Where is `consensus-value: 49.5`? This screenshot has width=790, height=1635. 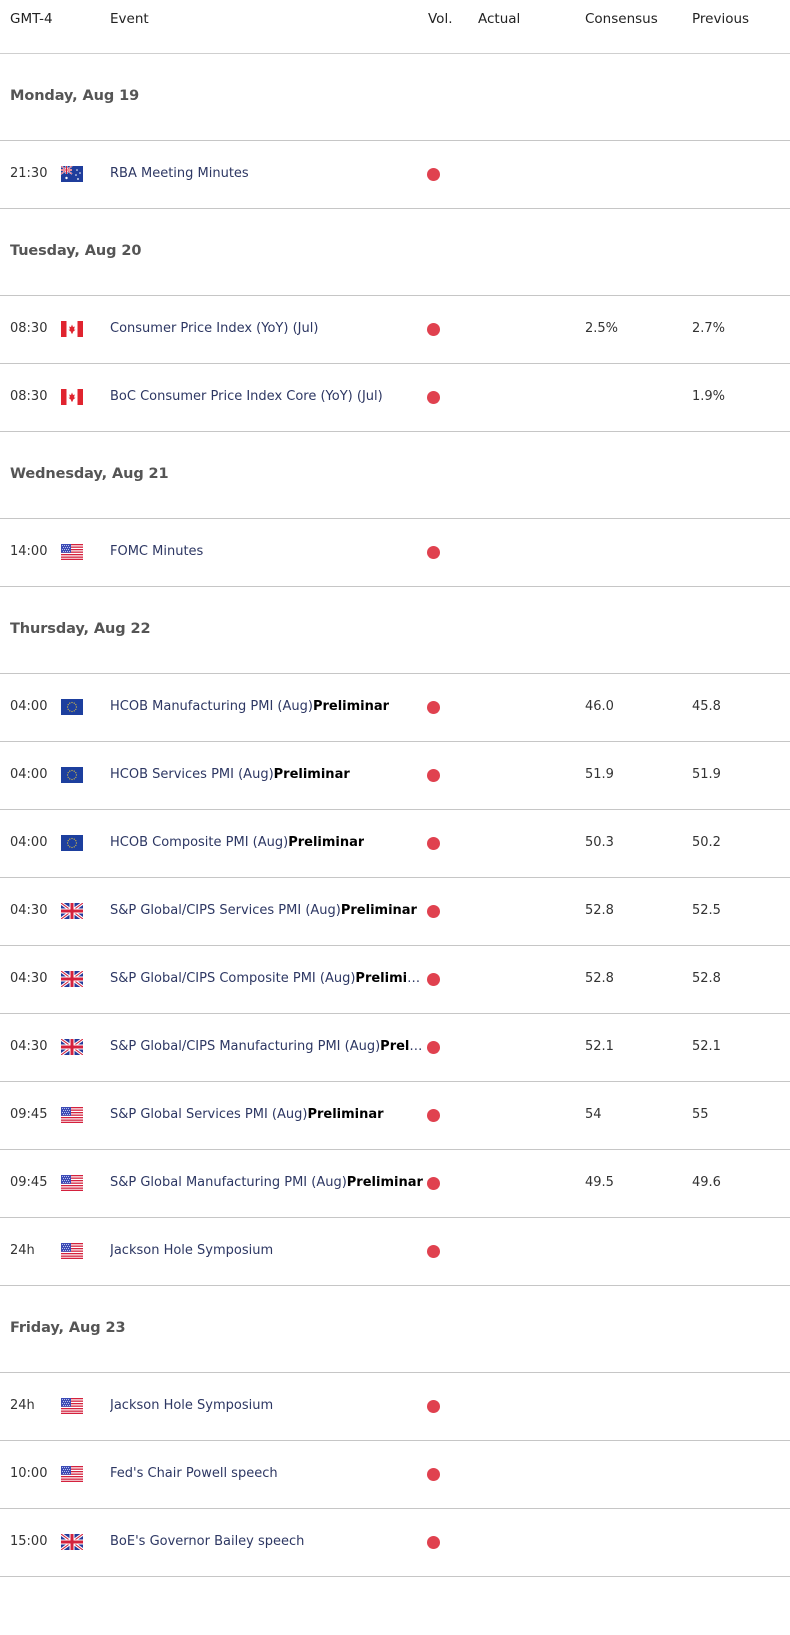 consensus-value: 49.5 is located at coordinates (599, 1182).